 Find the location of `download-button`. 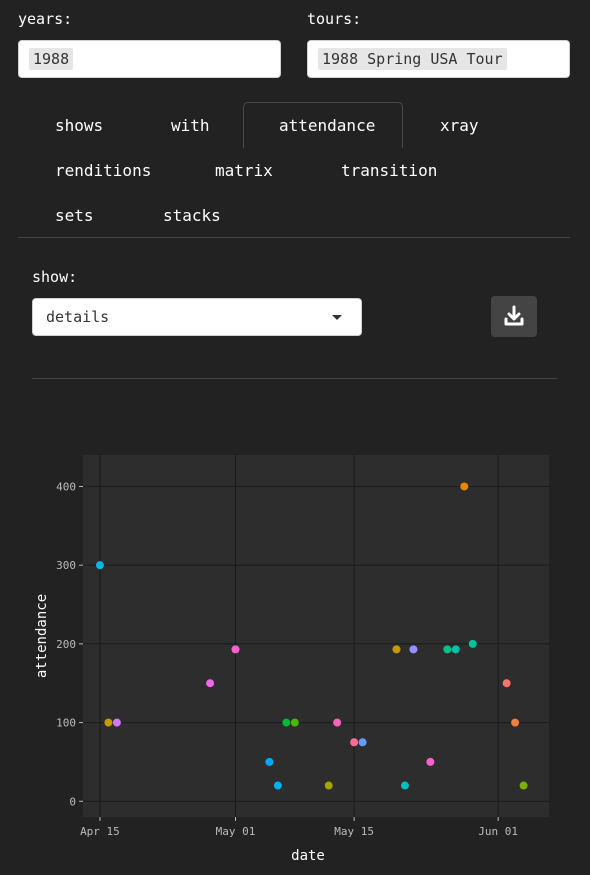

download-button is located at coordinates (514, 316).